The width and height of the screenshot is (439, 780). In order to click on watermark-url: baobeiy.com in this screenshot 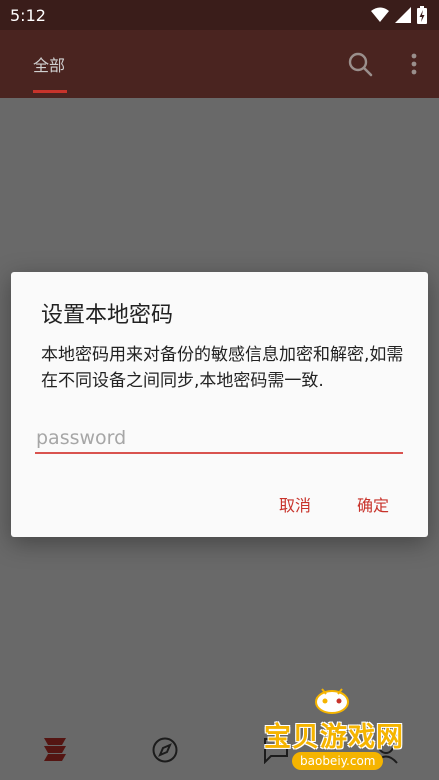, I will do `click(338, 761)`.